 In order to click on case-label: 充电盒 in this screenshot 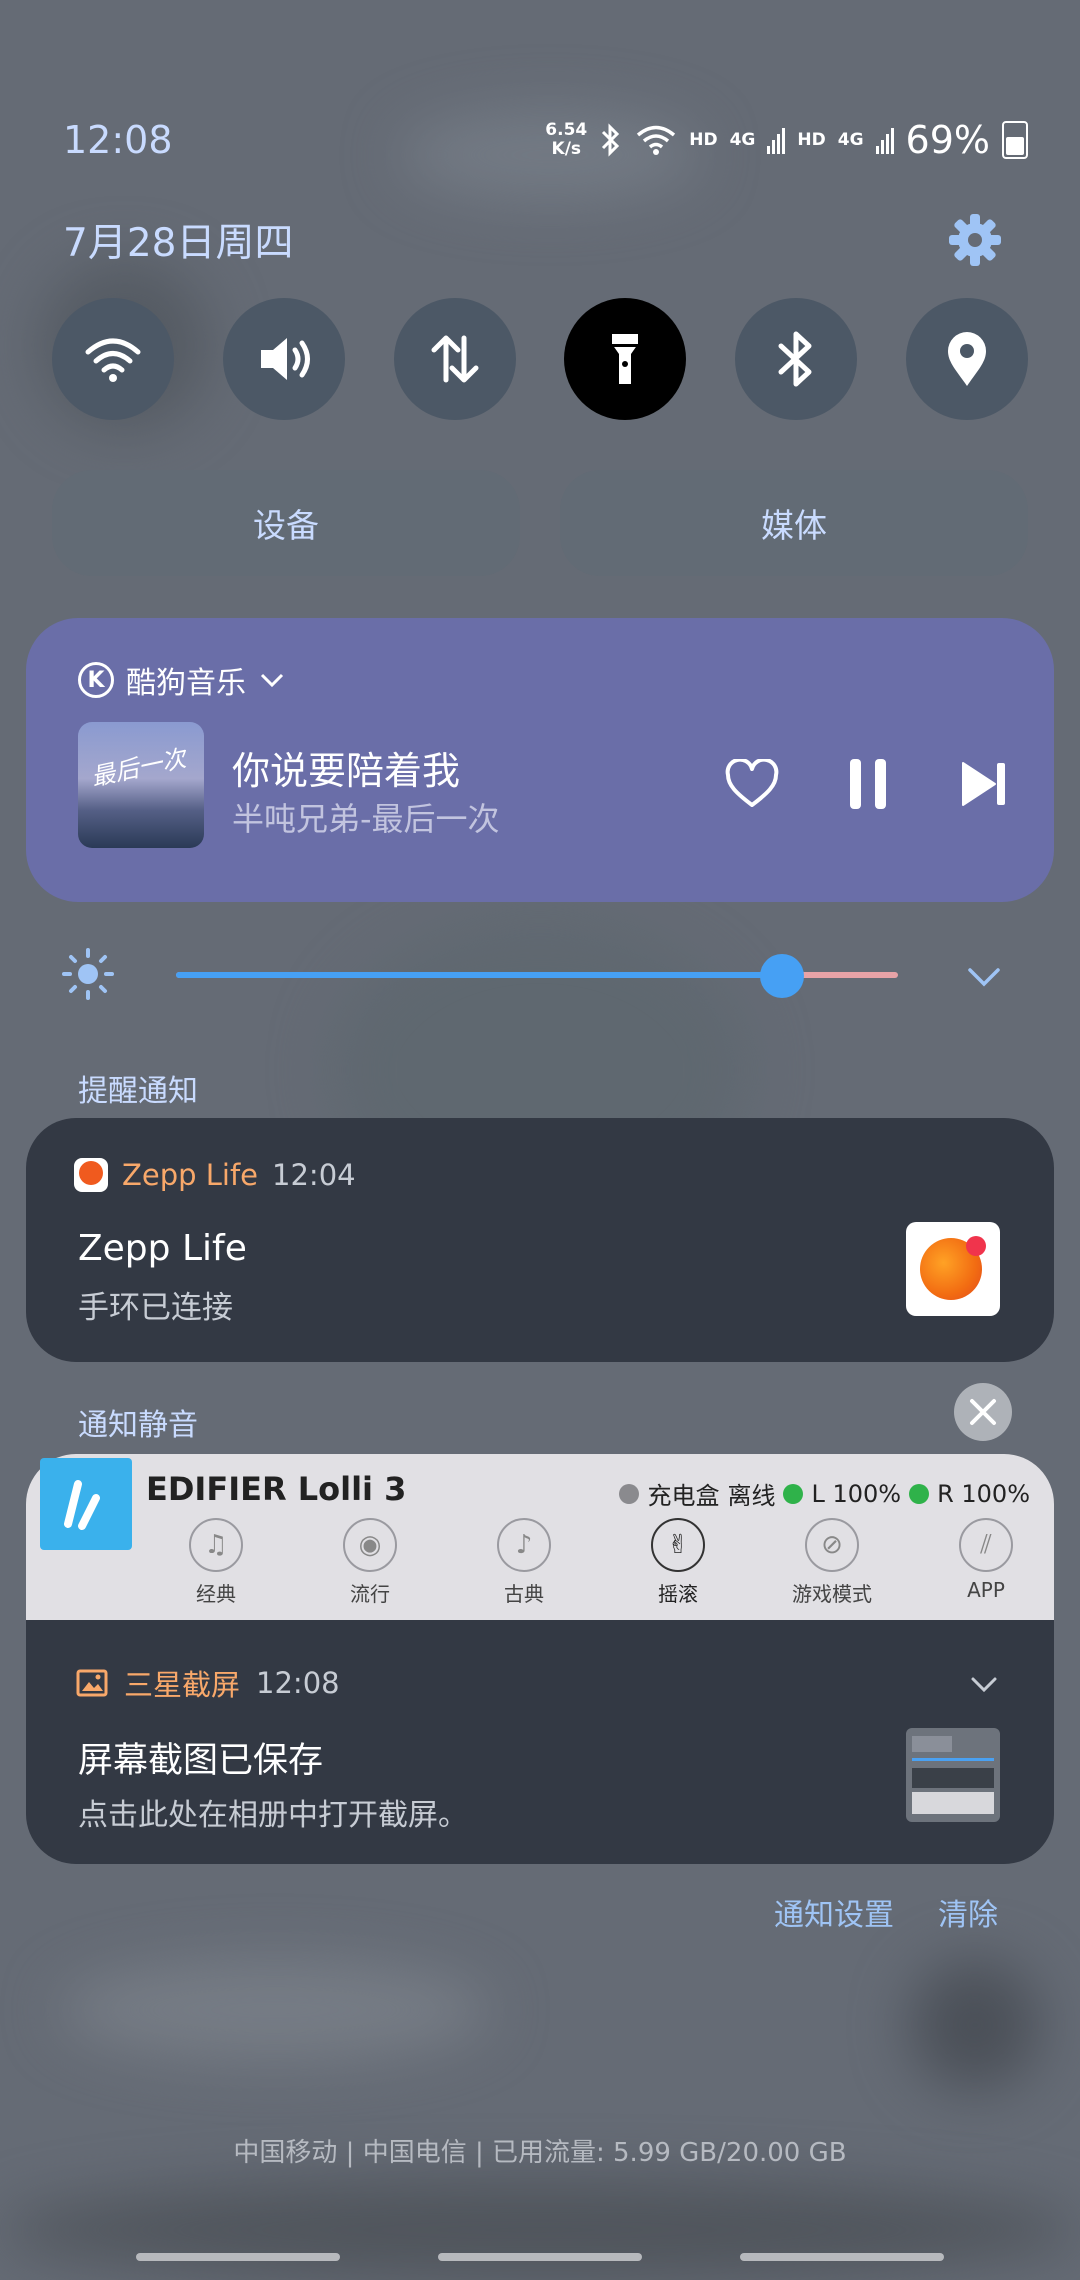, I will do `click(683, 1496)`.